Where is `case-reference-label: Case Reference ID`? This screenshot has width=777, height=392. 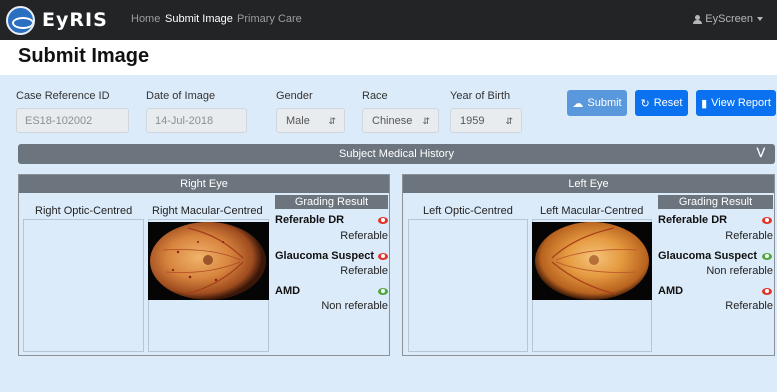
case-reference-label: Case Reference ID is located at coordinates (63, 96).